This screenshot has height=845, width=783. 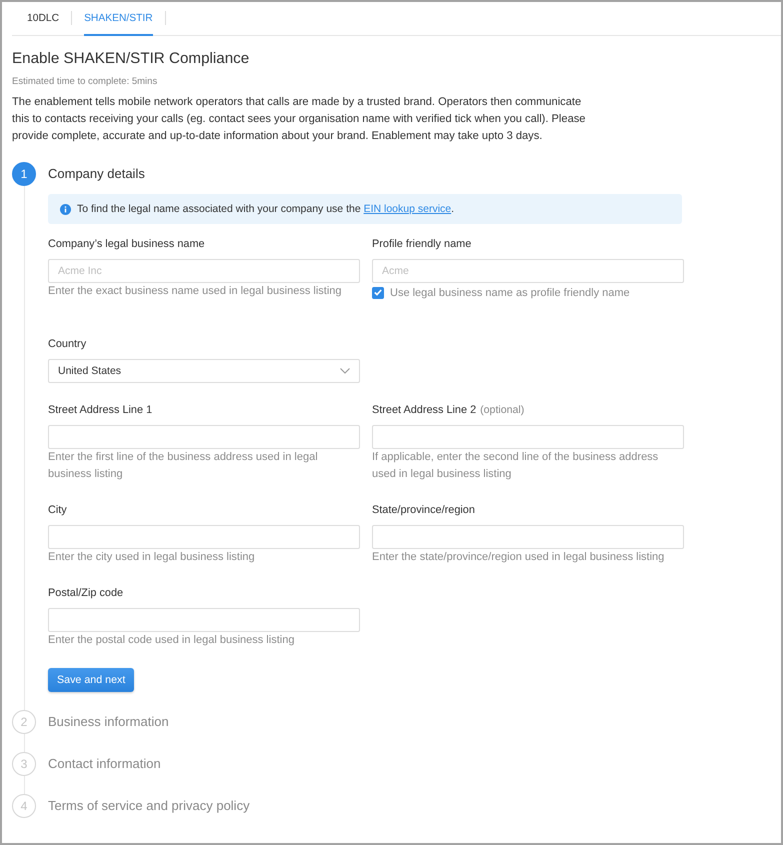 What do you see at coordinates (100, 410) in the screenshot?
I see `field-label: Street Address Line 1` at bounding box center [100, 410].